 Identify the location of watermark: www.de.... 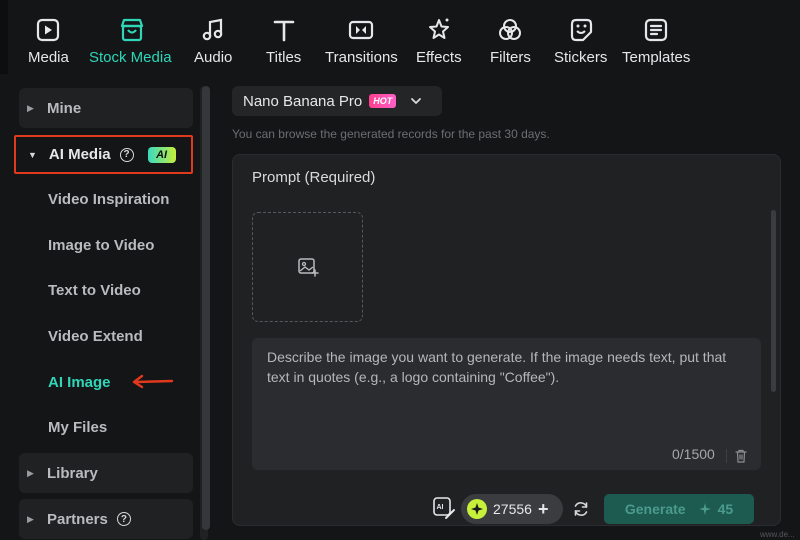
(777, 534).